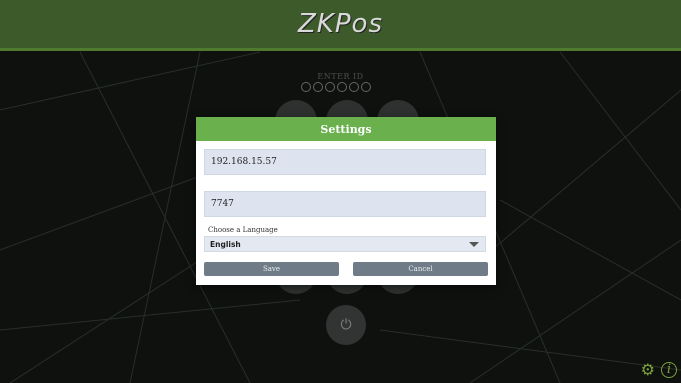 Image resolution: width=681 pixels, height=383 pixels. I want to click on language-value: English, so click(225, 244).